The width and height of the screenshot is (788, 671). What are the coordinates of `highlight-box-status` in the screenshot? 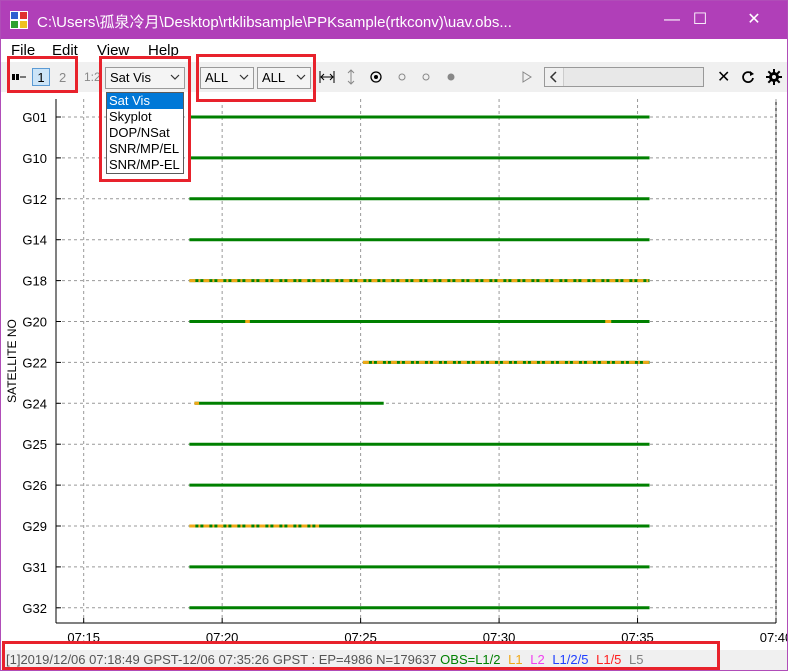 It's located at (361, 655).